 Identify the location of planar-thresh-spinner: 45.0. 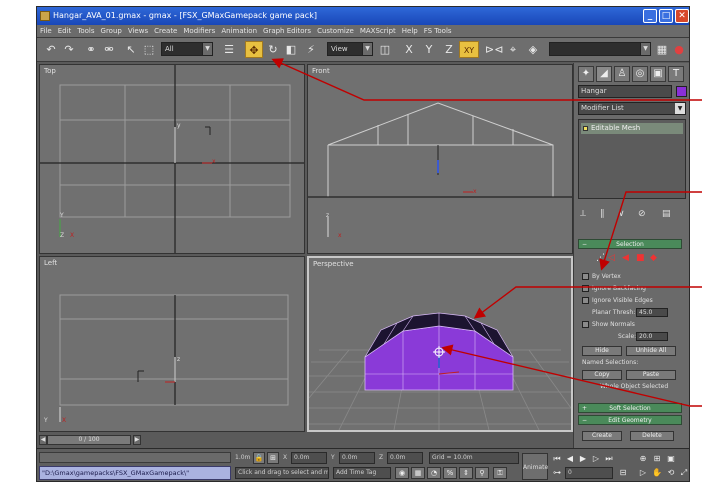
(652, 312).